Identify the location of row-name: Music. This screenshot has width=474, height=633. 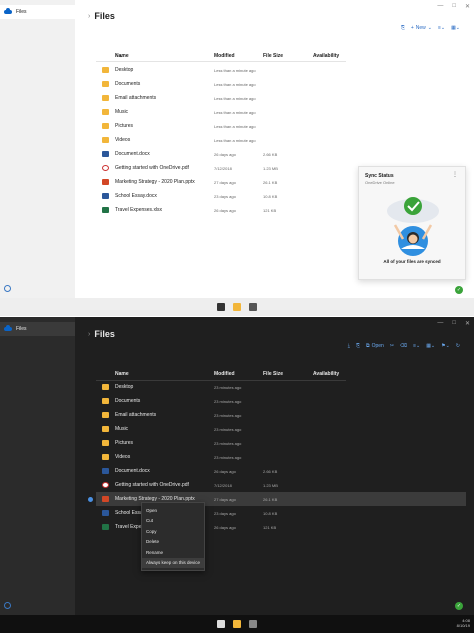
(122, 112).